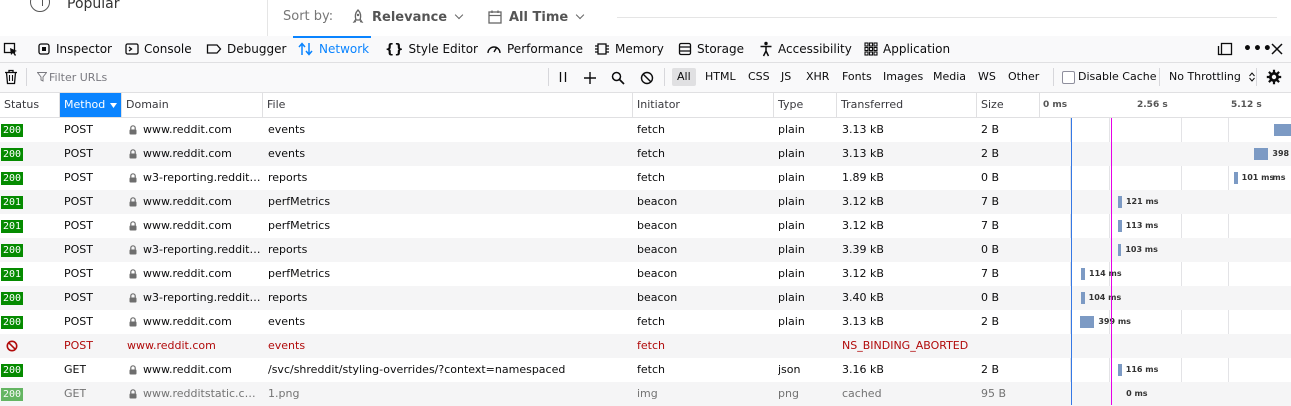 This screenshot has height=406, width=1291. Describe the element at coordinates (1165, 105) in the screenshot. I see `column-header-waterfall: 0 ms 2.56 s 5.12 s` at that location.